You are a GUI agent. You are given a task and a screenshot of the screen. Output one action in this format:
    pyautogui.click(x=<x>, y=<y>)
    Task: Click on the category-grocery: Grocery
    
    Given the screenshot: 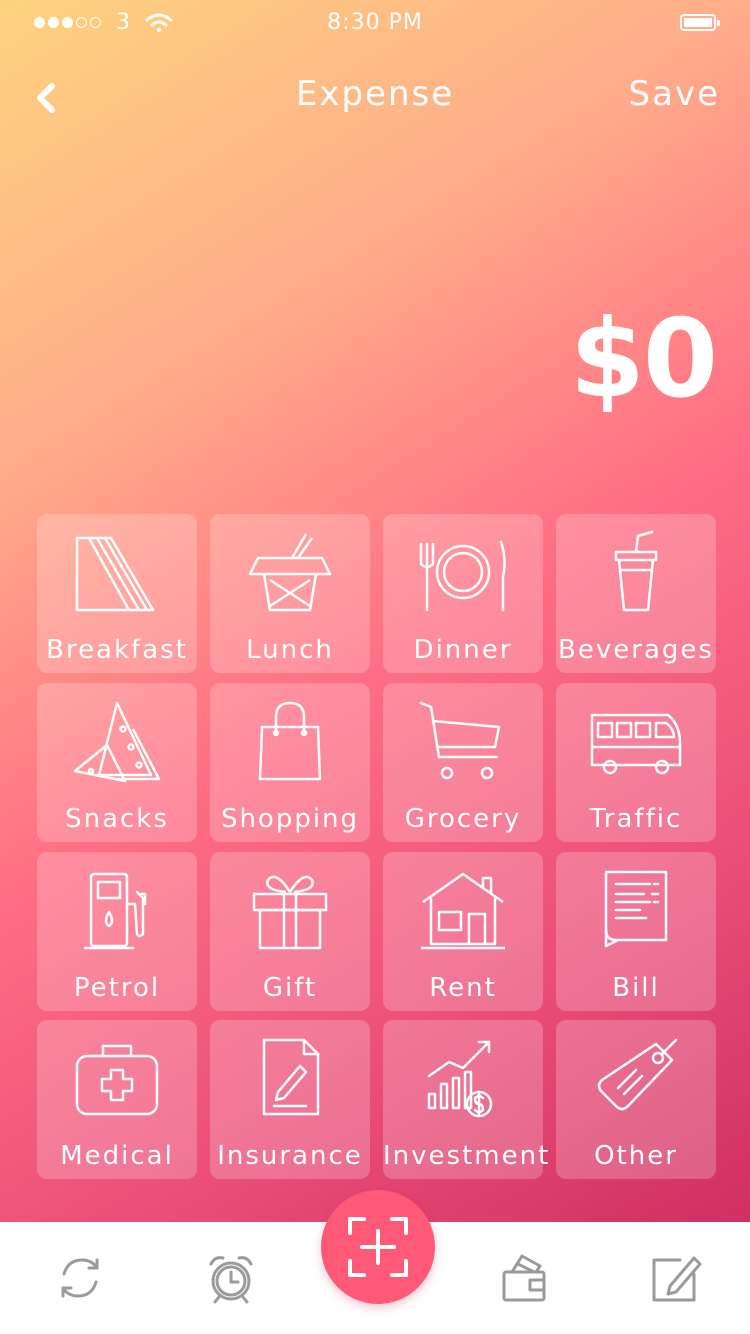 What is the action you would take?
    pyautogui.click(x=463, y=762)
    